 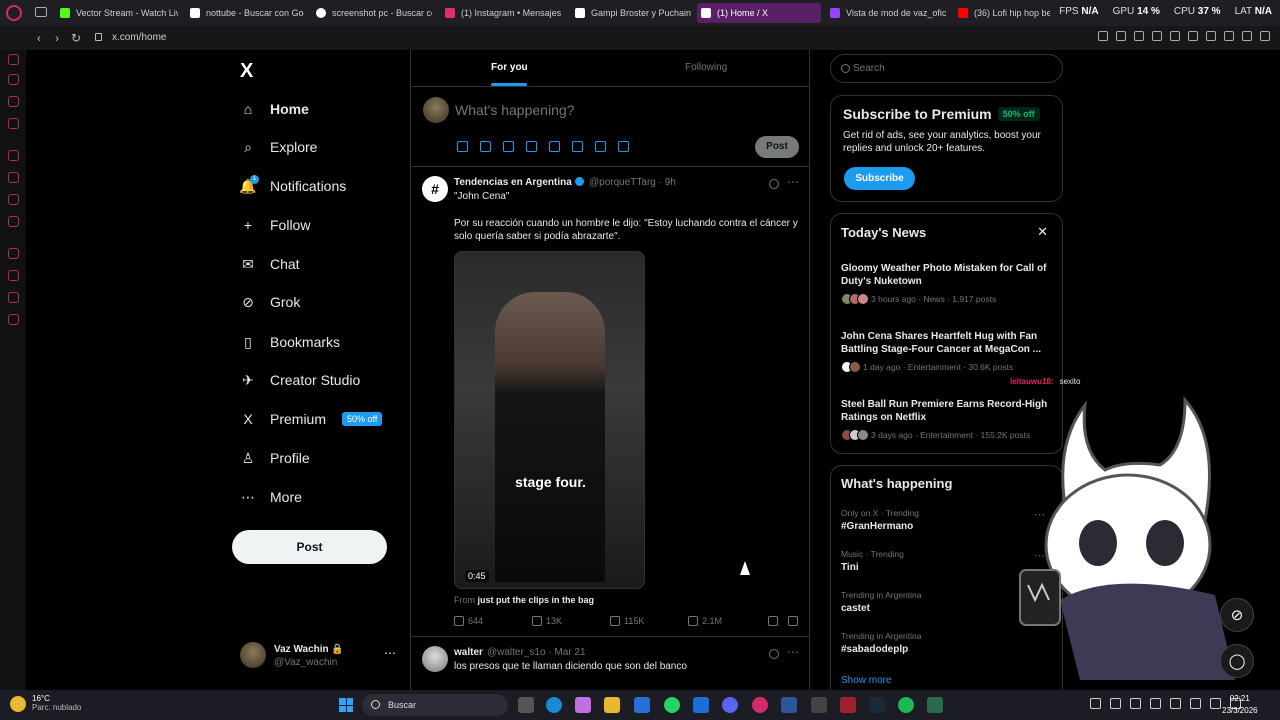 I want to click on menu-icon, so click(x=1265, y=36).